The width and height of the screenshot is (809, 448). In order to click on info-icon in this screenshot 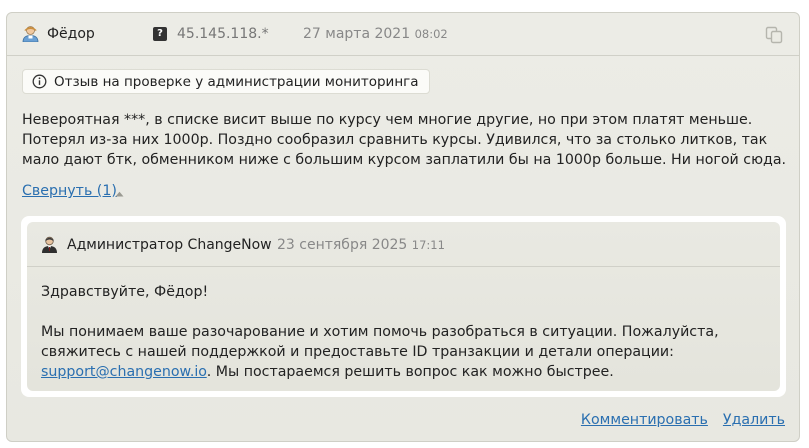, I will do `click(39, 81)`.